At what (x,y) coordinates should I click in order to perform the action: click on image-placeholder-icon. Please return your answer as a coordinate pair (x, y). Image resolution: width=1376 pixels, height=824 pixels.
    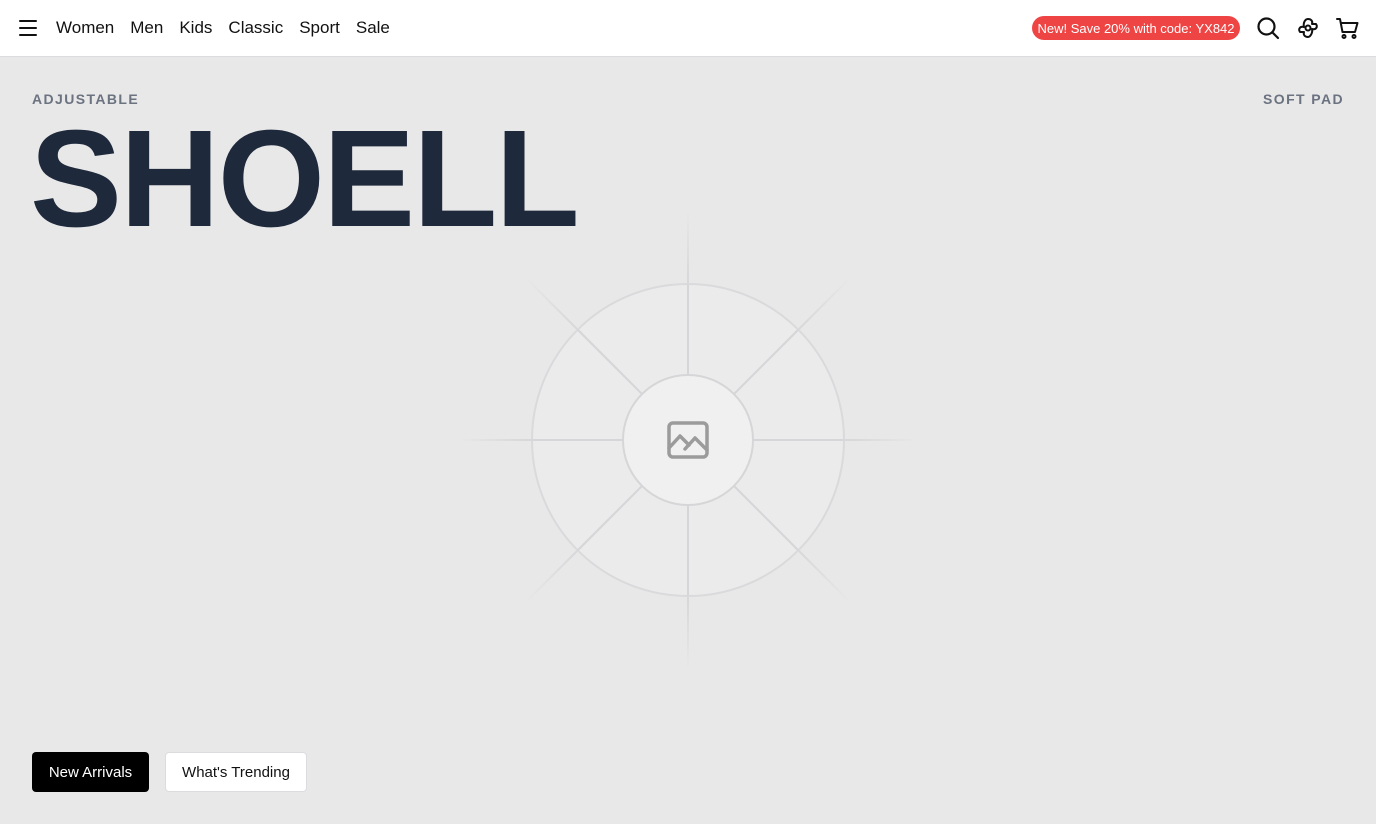
    Looking at the image, I should click on (688, 440).